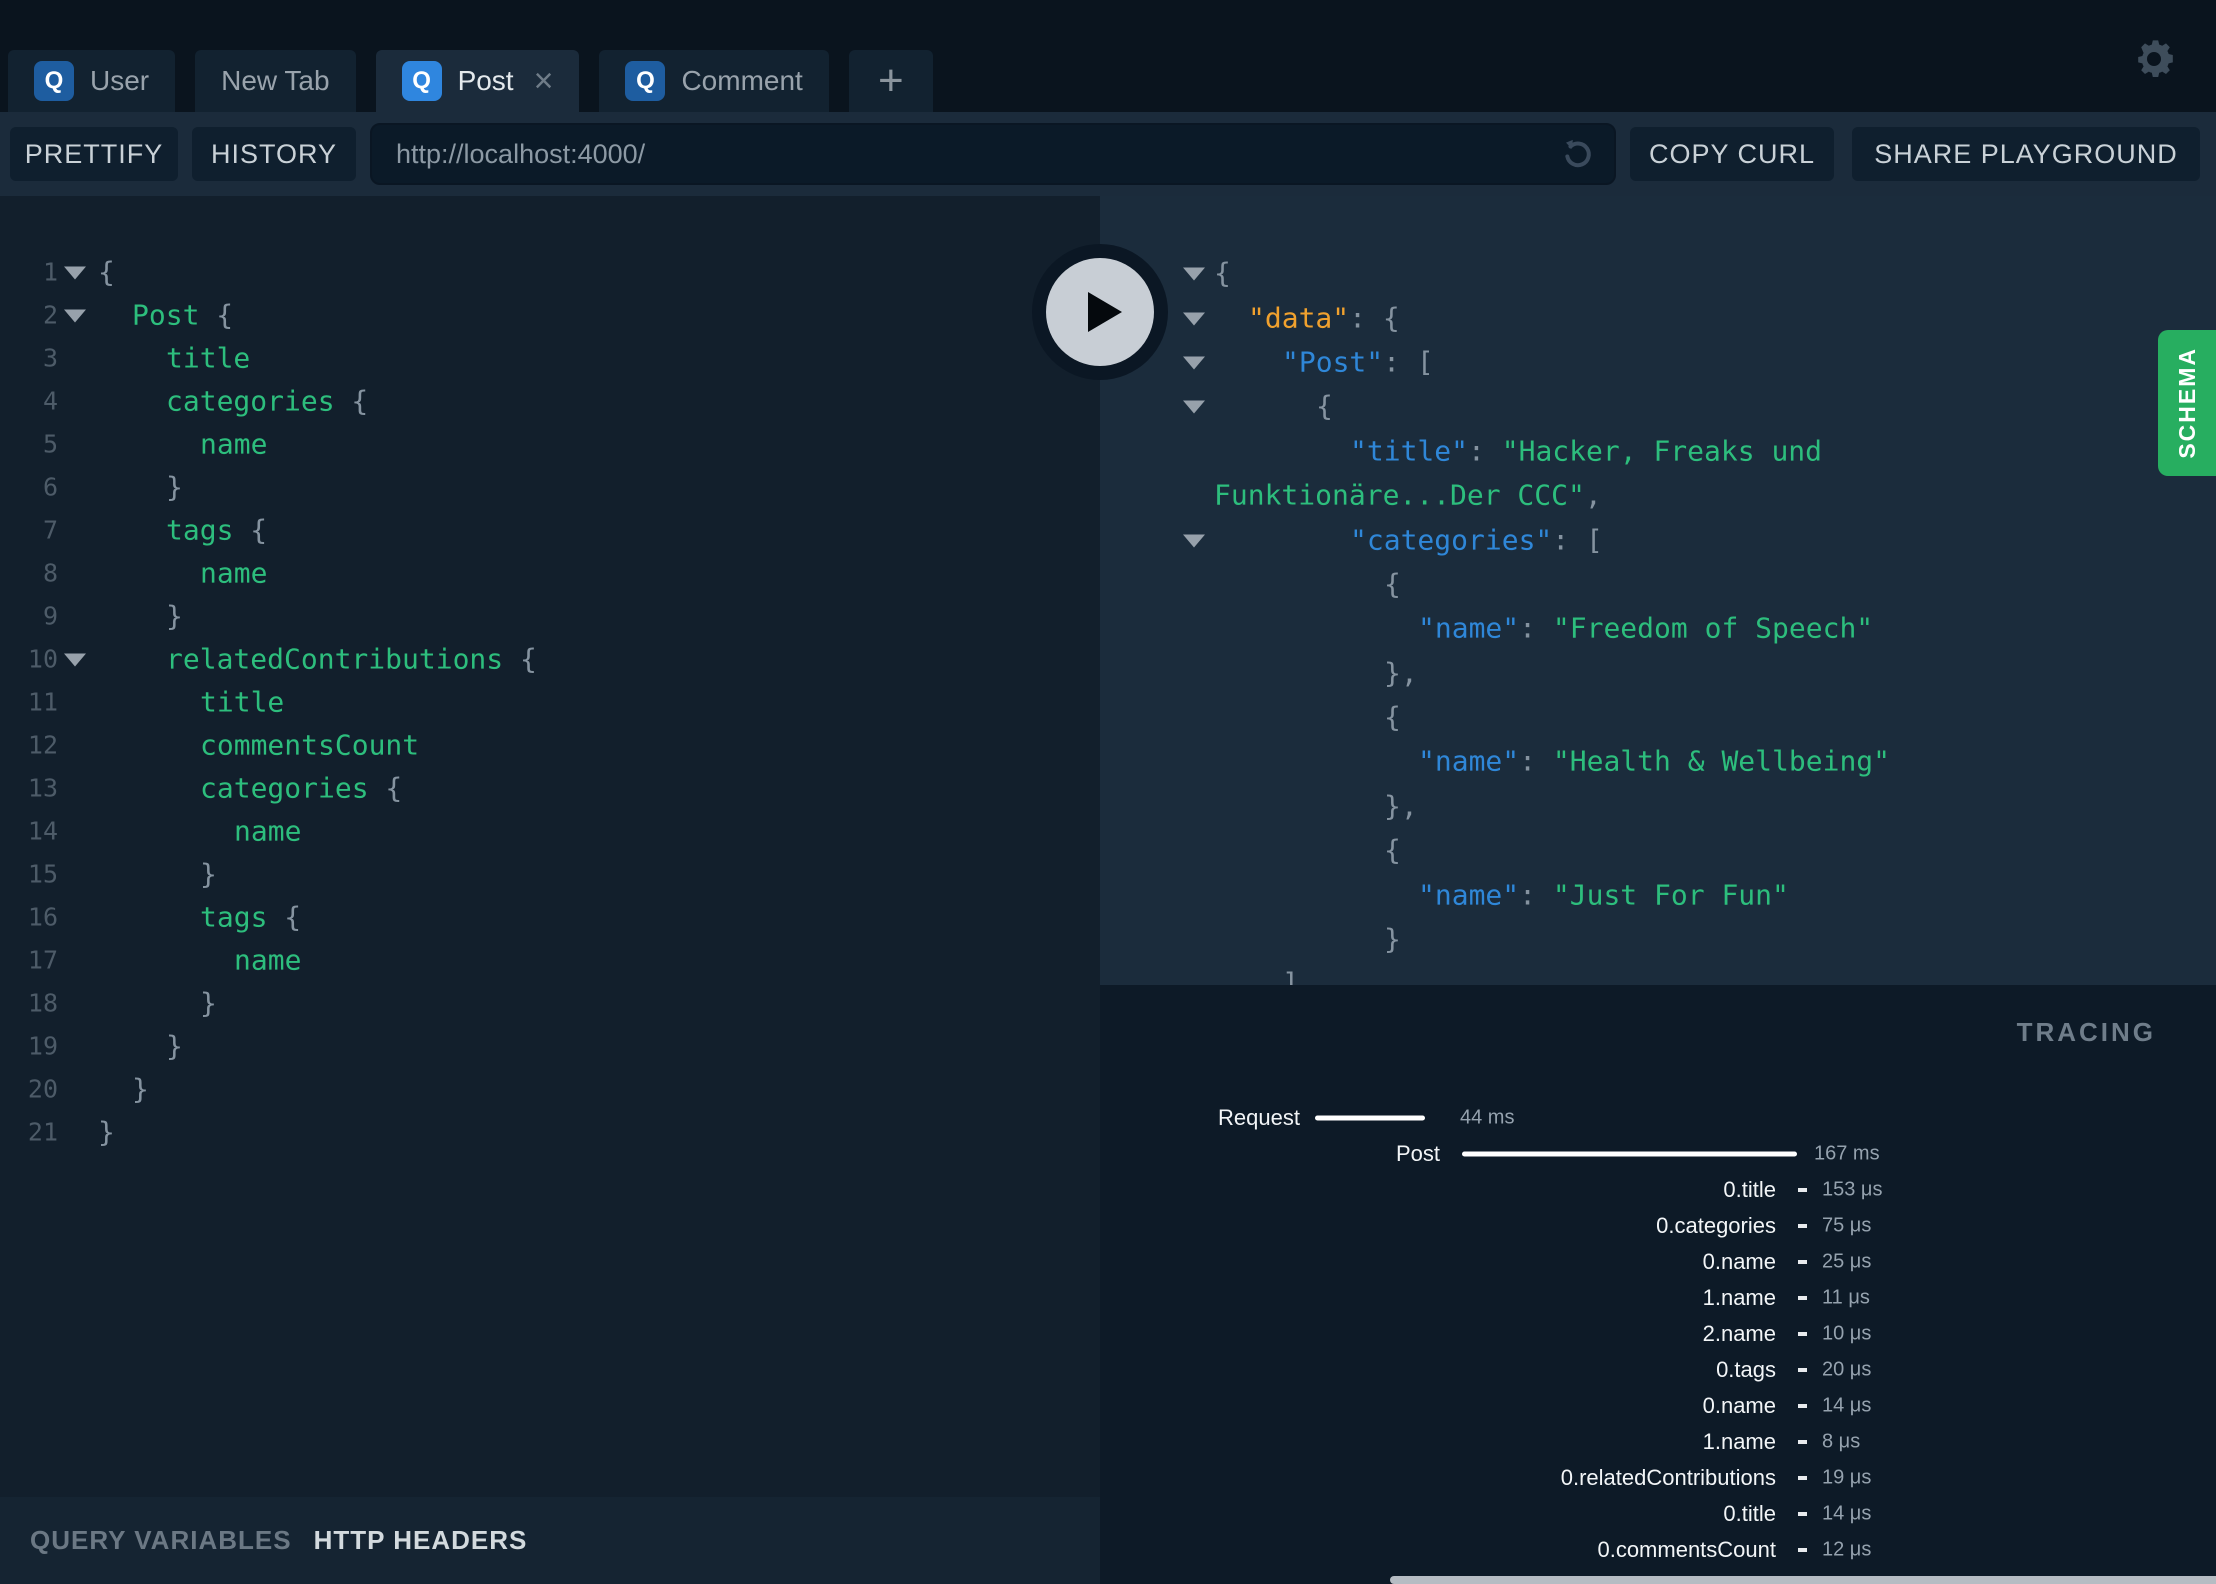 The height and width of the screenshot is (1584, 2216). I want to click on tracing-row: 0.title 153 μs, so click(1658, 1190).